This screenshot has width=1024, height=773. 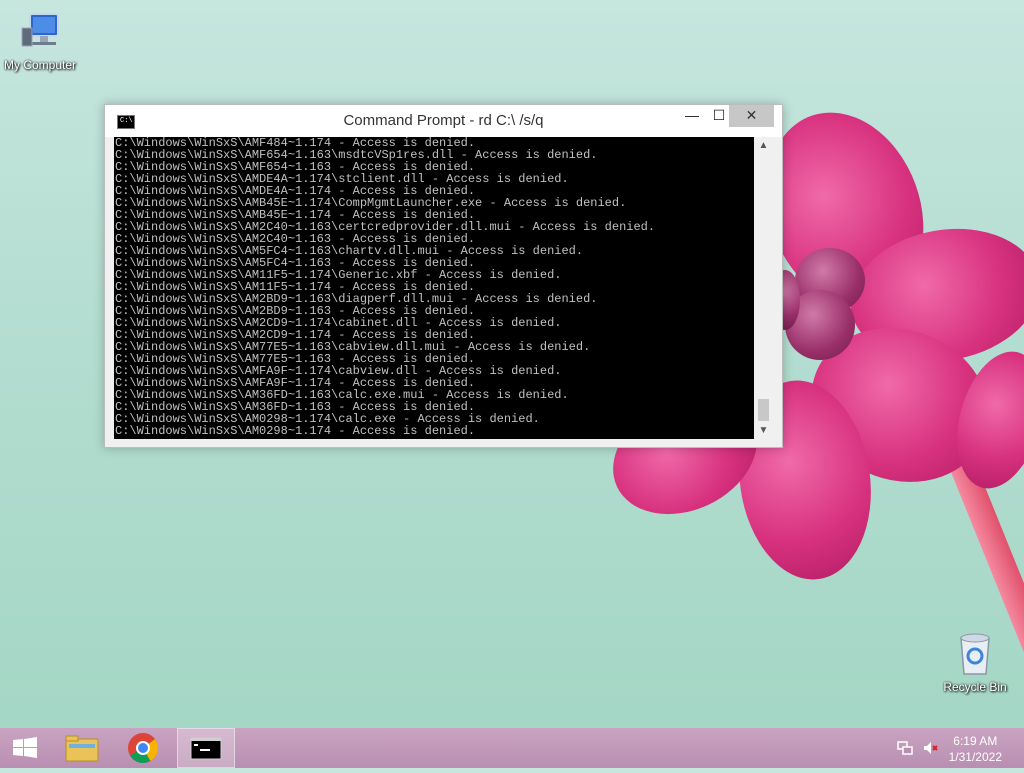 What do you see at coordinates (40, 30) in the screenshot?
I see `computer-icon` at bounding box center [40, 30].